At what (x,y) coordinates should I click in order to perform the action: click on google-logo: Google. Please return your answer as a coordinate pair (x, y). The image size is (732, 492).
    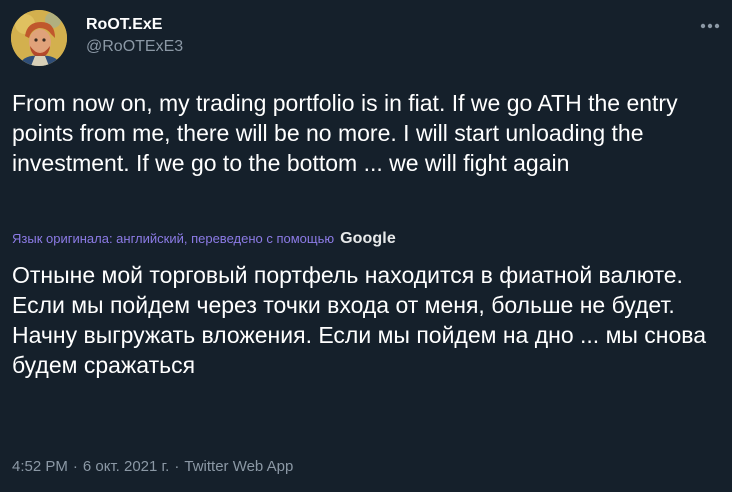
    Looking at the image, I should click on (368, 238).